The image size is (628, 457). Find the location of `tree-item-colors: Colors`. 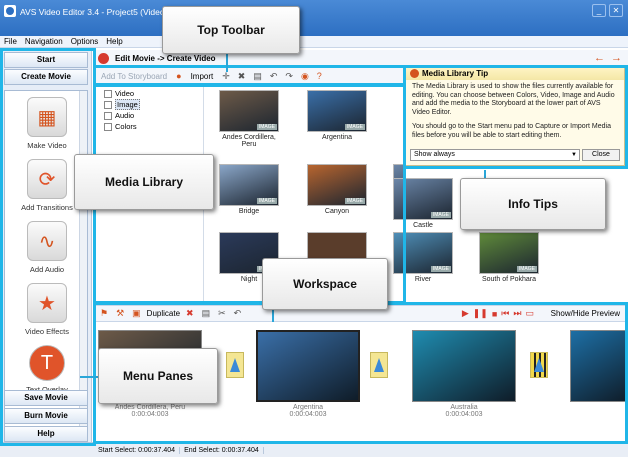

tree-item-colors: Colors is located at coordinates (120, 126).